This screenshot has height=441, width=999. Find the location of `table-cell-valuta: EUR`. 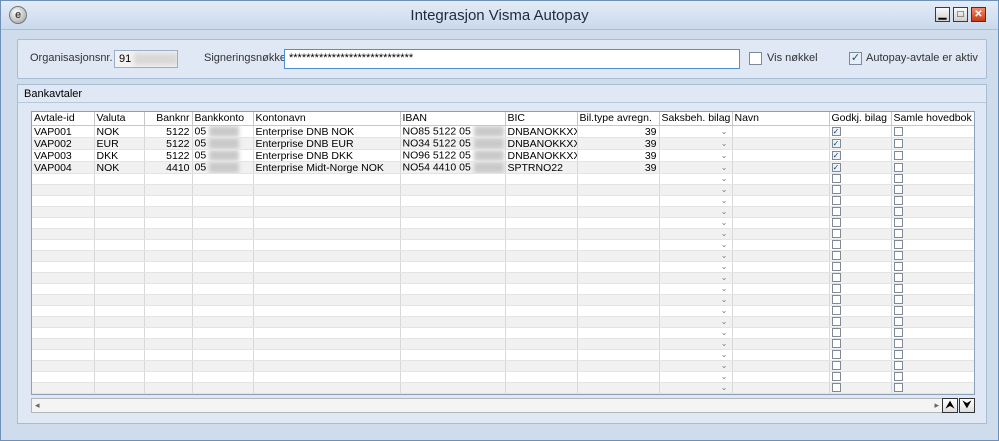

table-cell-valuta: EUR is located at coordinates (119, 143).